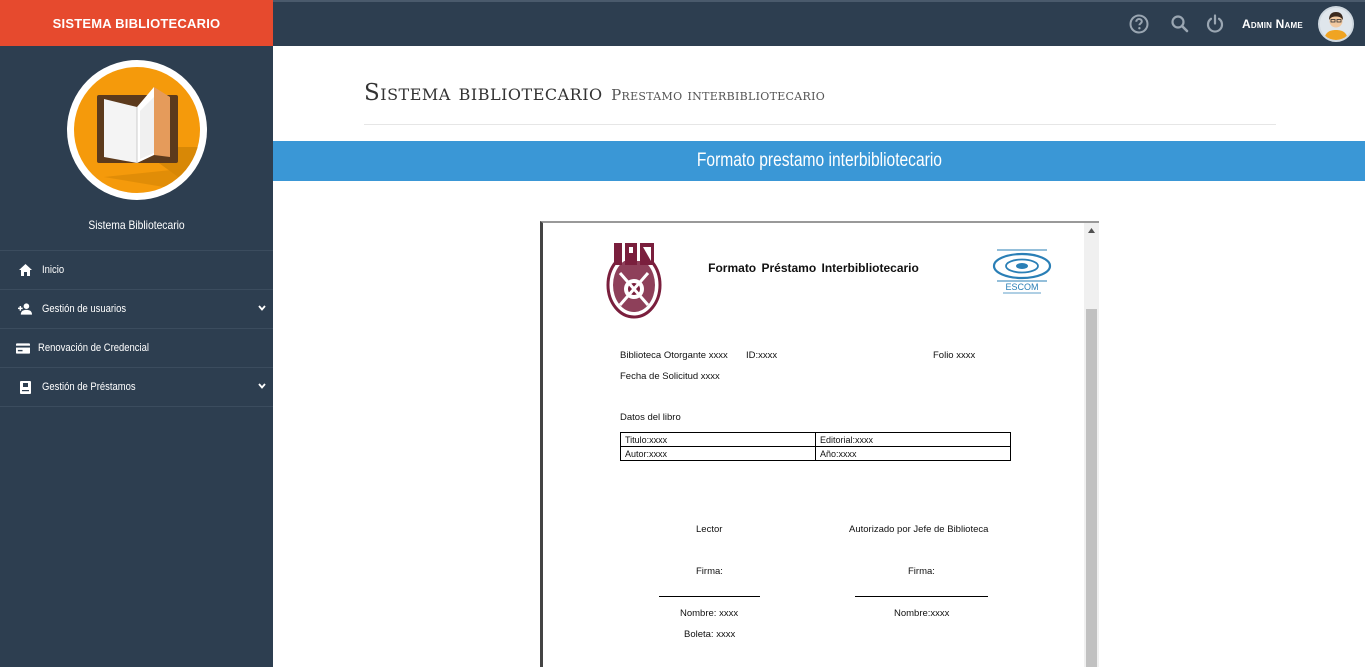  Describe the element at coordinates (819, 23) in the screenshot. I see `topbar: Admin Name` at that location.